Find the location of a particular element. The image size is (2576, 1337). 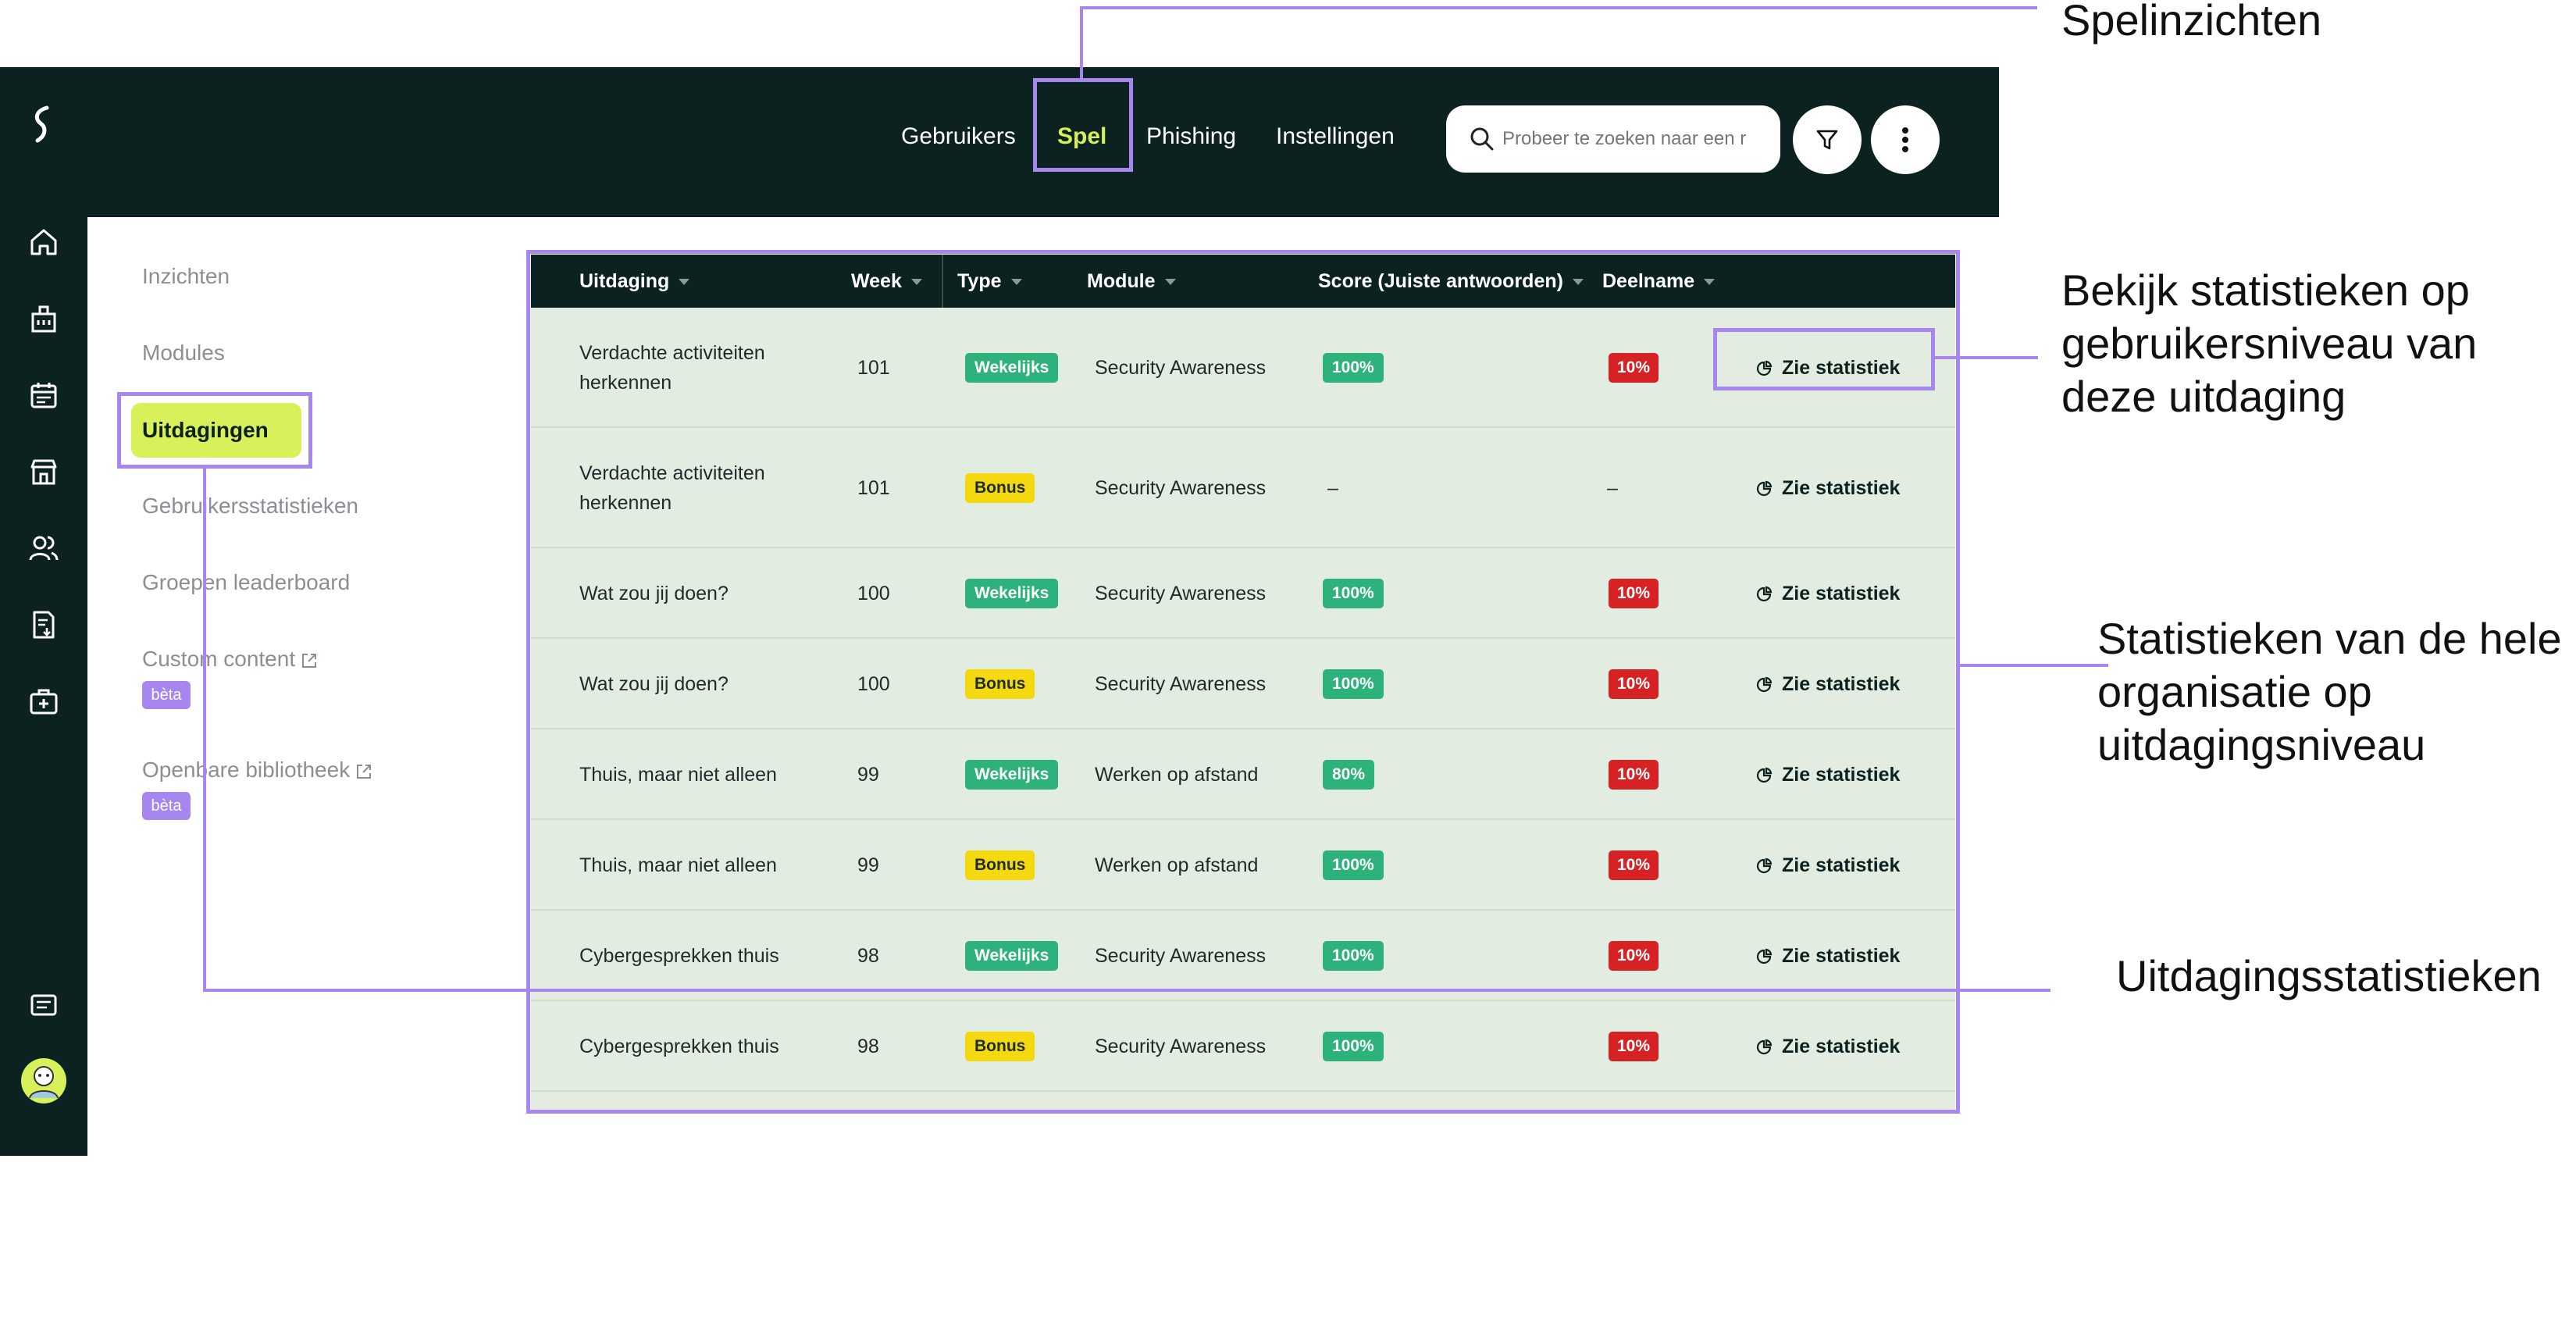

building-icon is located at coordinates (43, 318).